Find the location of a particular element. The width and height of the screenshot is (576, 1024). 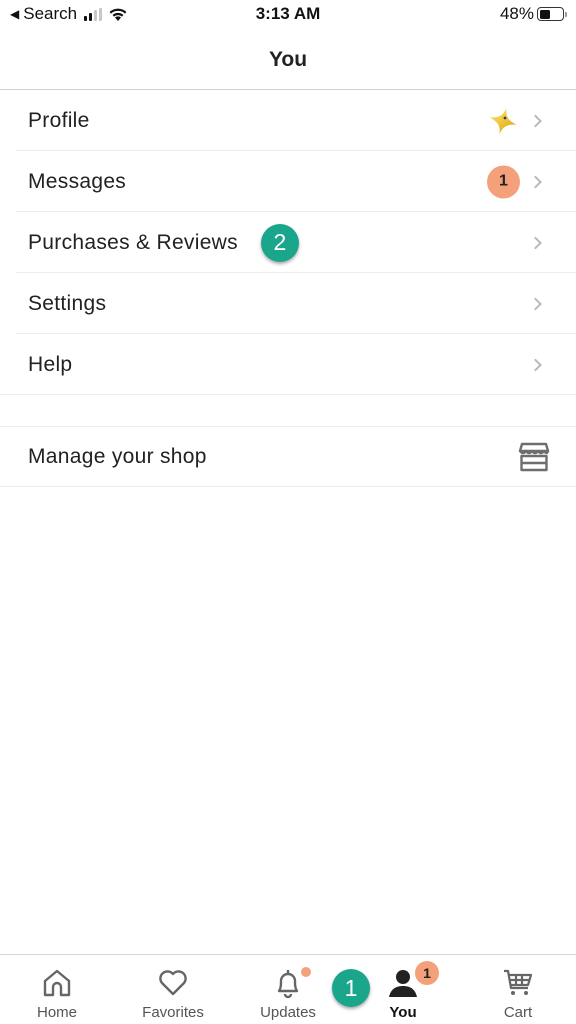

page-title: You is located at coordinates (288, 59).